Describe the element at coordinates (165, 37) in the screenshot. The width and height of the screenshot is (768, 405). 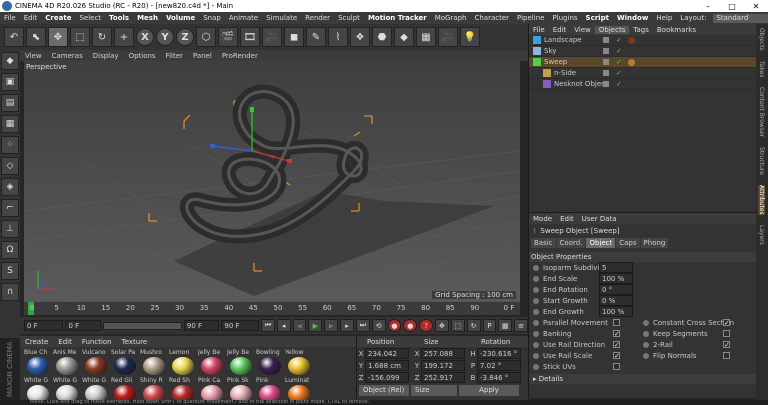
I see `y-axis-lock-button: Y` at that location.